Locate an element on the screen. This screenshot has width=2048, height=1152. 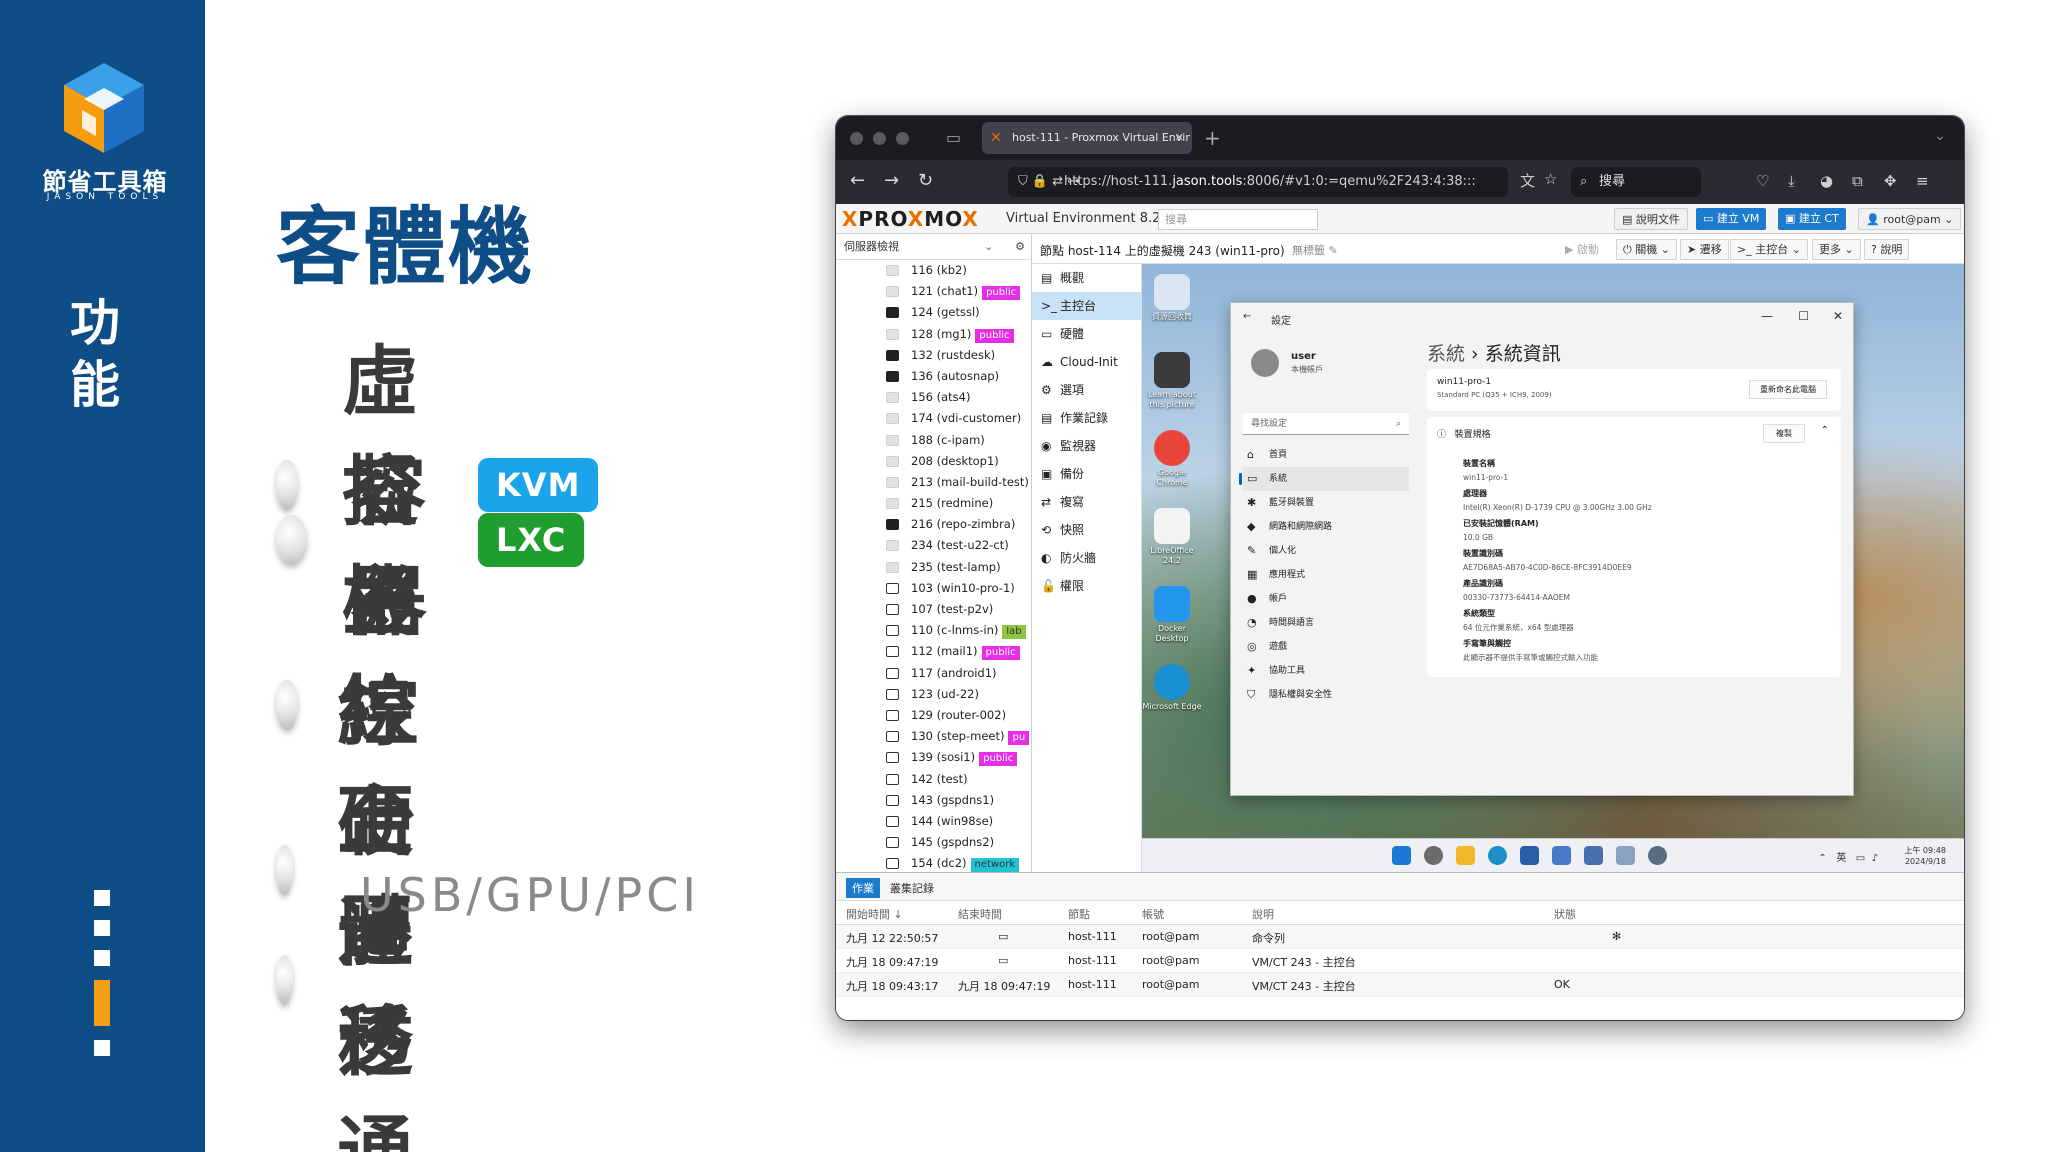
menu-icon: ≡ is located at coordinates (1922, 181).